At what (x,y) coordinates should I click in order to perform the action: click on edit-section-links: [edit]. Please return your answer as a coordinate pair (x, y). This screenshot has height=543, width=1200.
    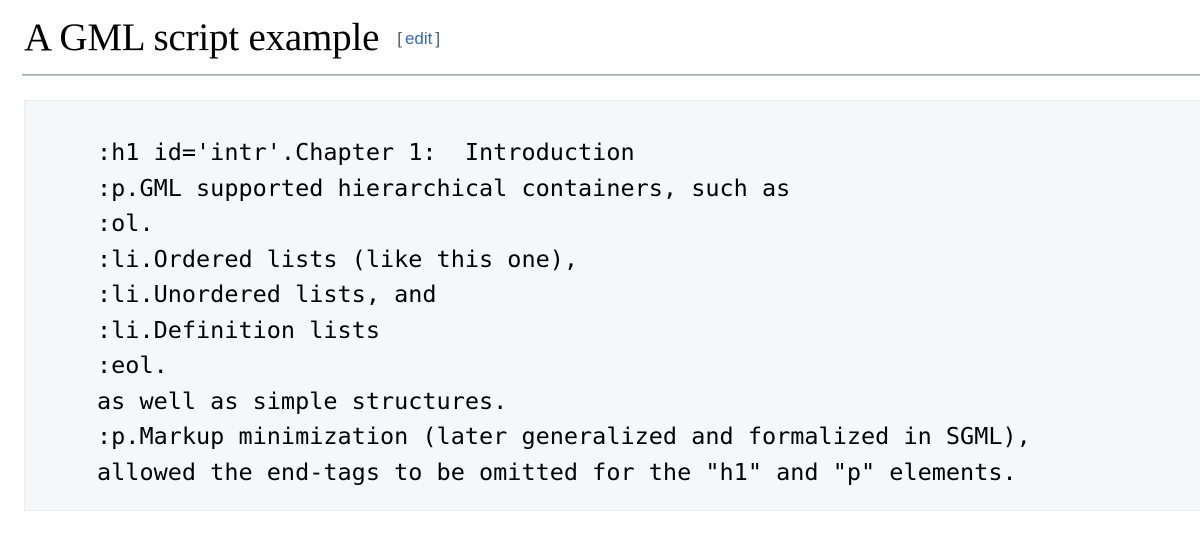
    Looking at the image, I should click on (418, 38).